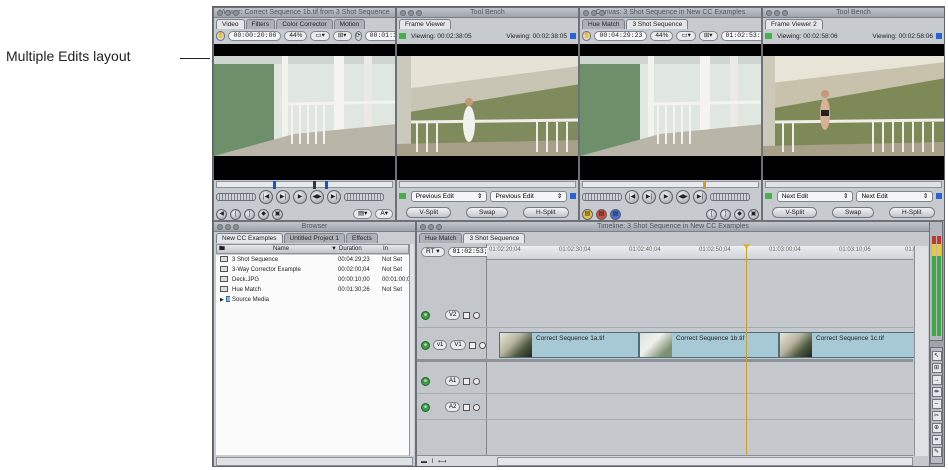 The width and height of the screenshot is (948, 470). Describe the element at coordinates (260, 24) in the screenshot. I see `tab-filters: Filters` at that location.